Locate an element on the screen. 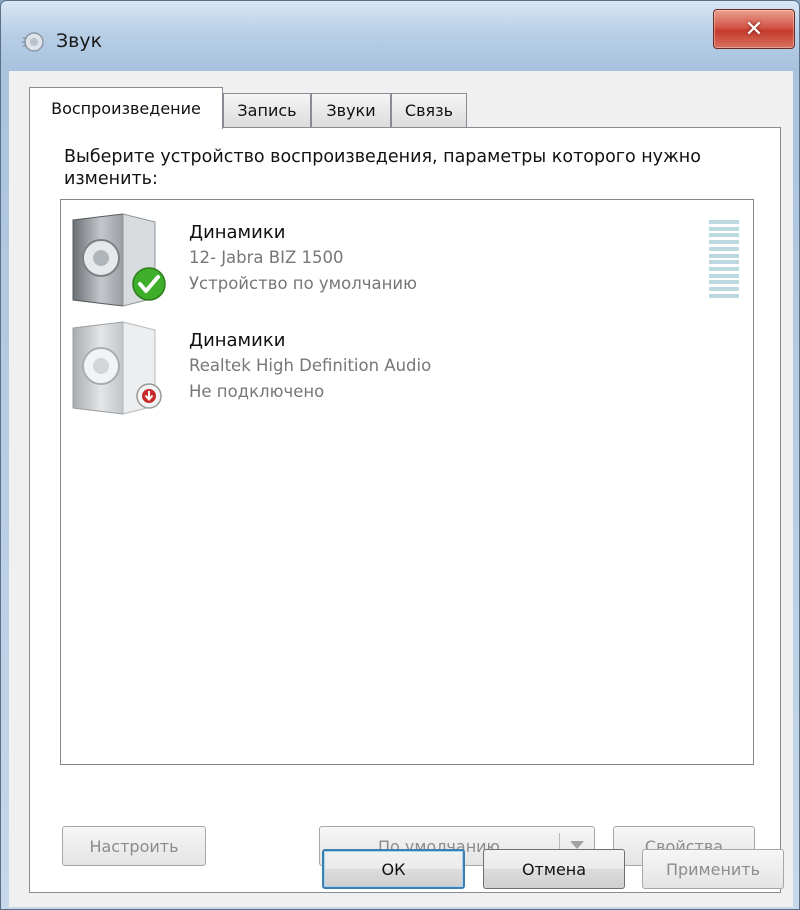 The height and width of the screenshot is (910, 800). check-icon is located at coordinates (149, 284).